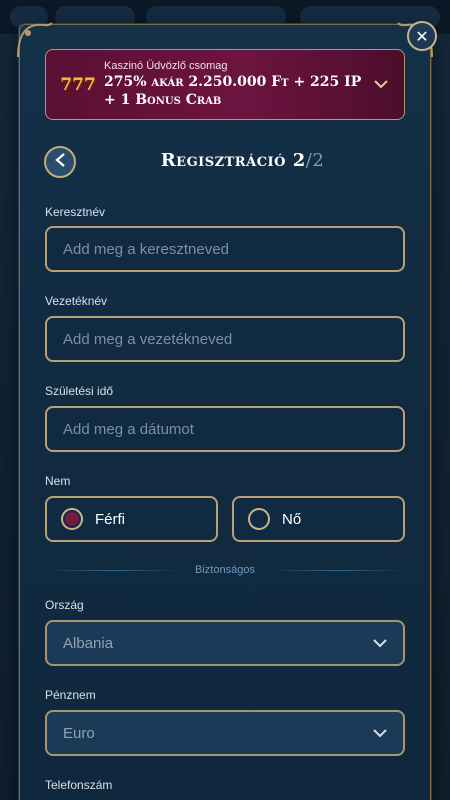 This screenshot has width=450, height=800. What do you see at coordinates (225, 733) in the screenshot?
I see `currency-select: Euro` at bounding box center [225, 733].